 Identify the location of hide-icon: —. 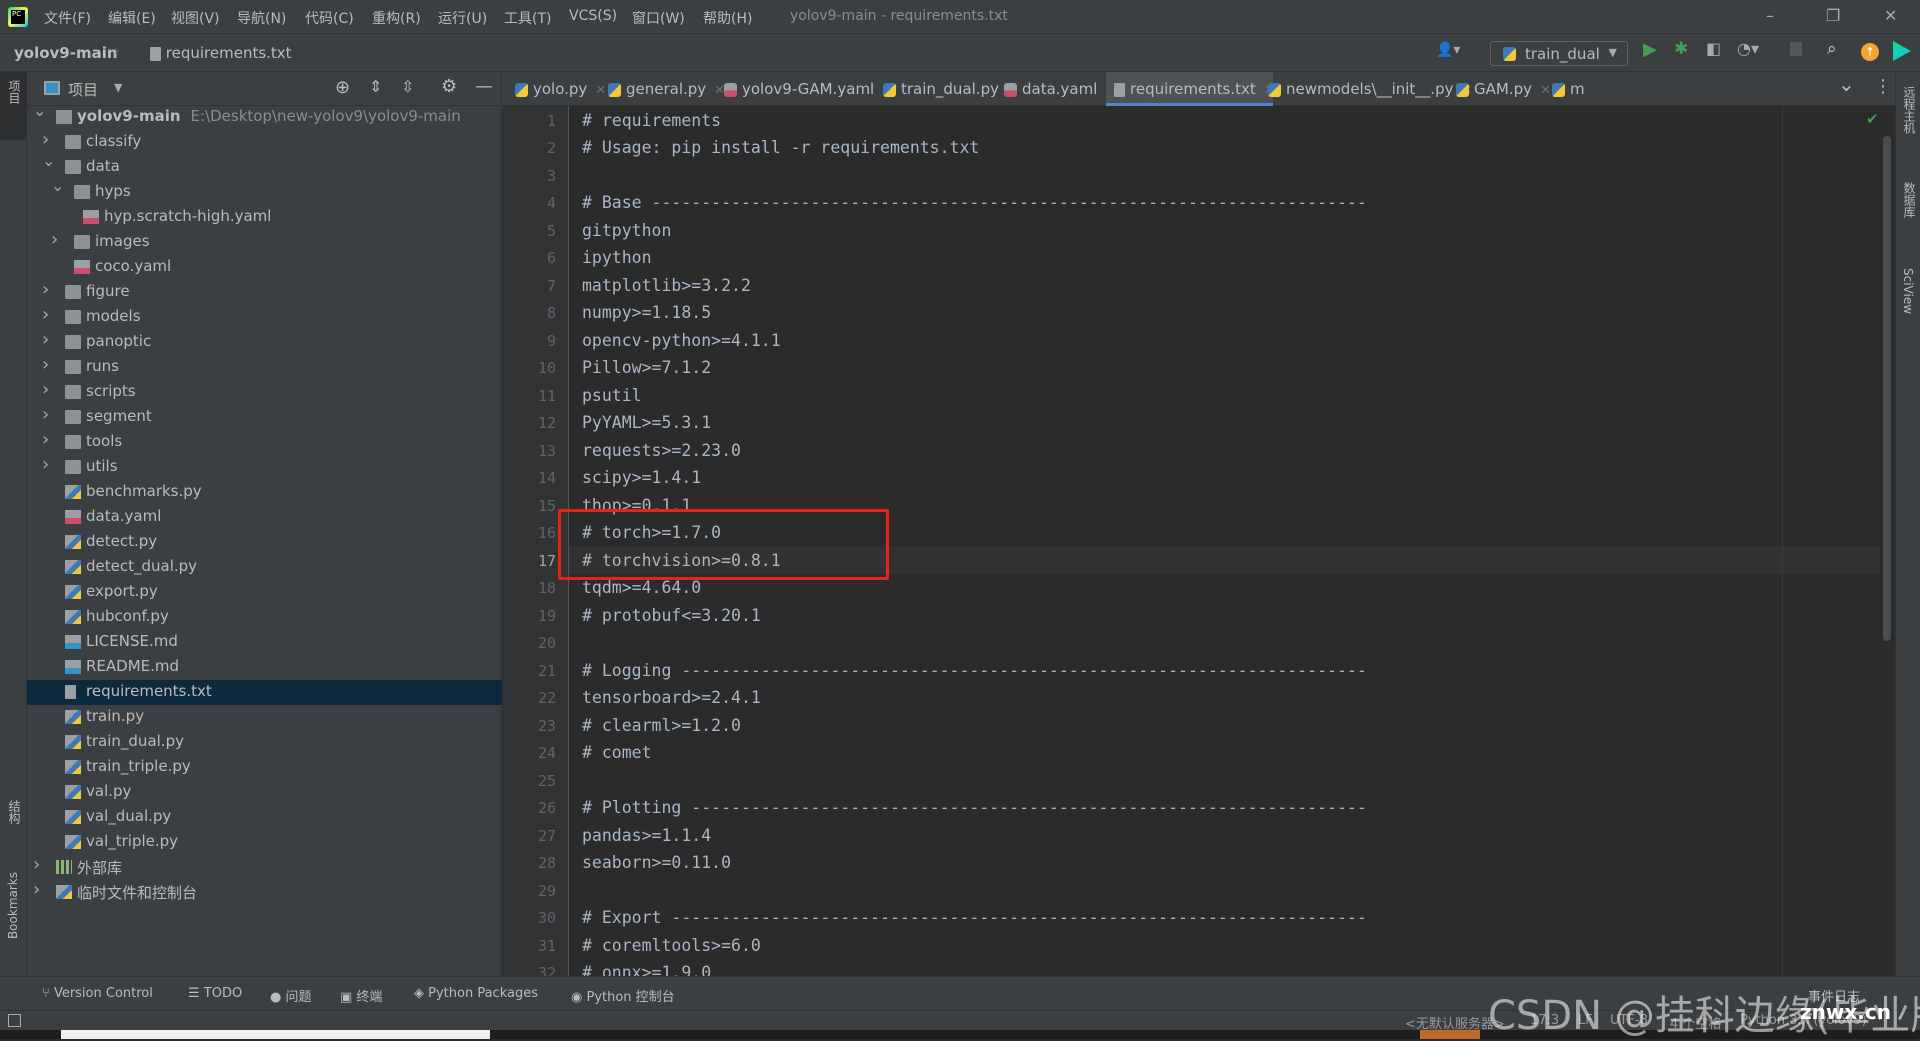
(484, 86).